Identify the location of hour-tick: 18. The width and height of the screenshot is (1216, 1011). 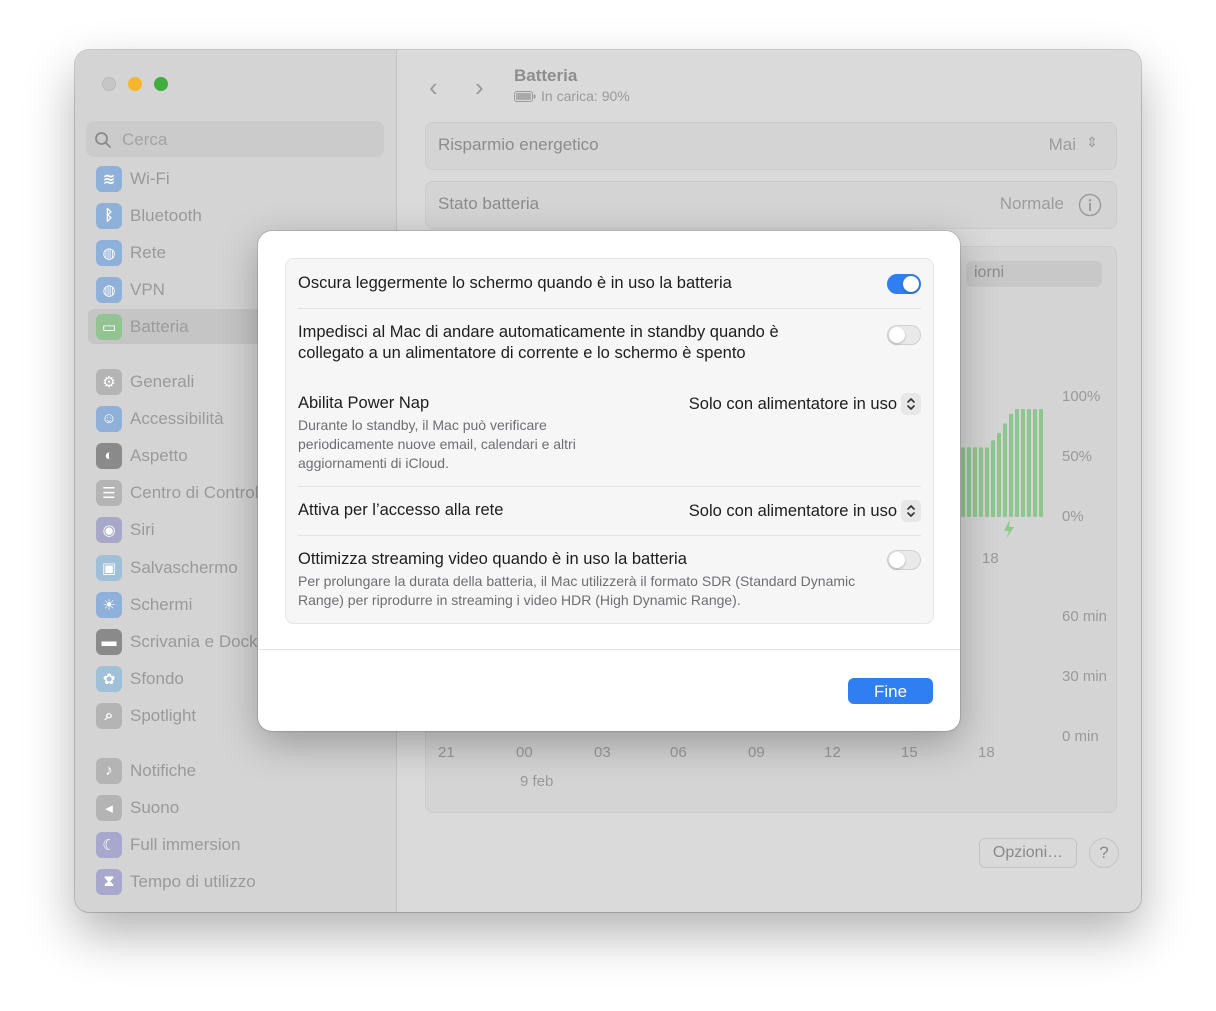
(986, 752).